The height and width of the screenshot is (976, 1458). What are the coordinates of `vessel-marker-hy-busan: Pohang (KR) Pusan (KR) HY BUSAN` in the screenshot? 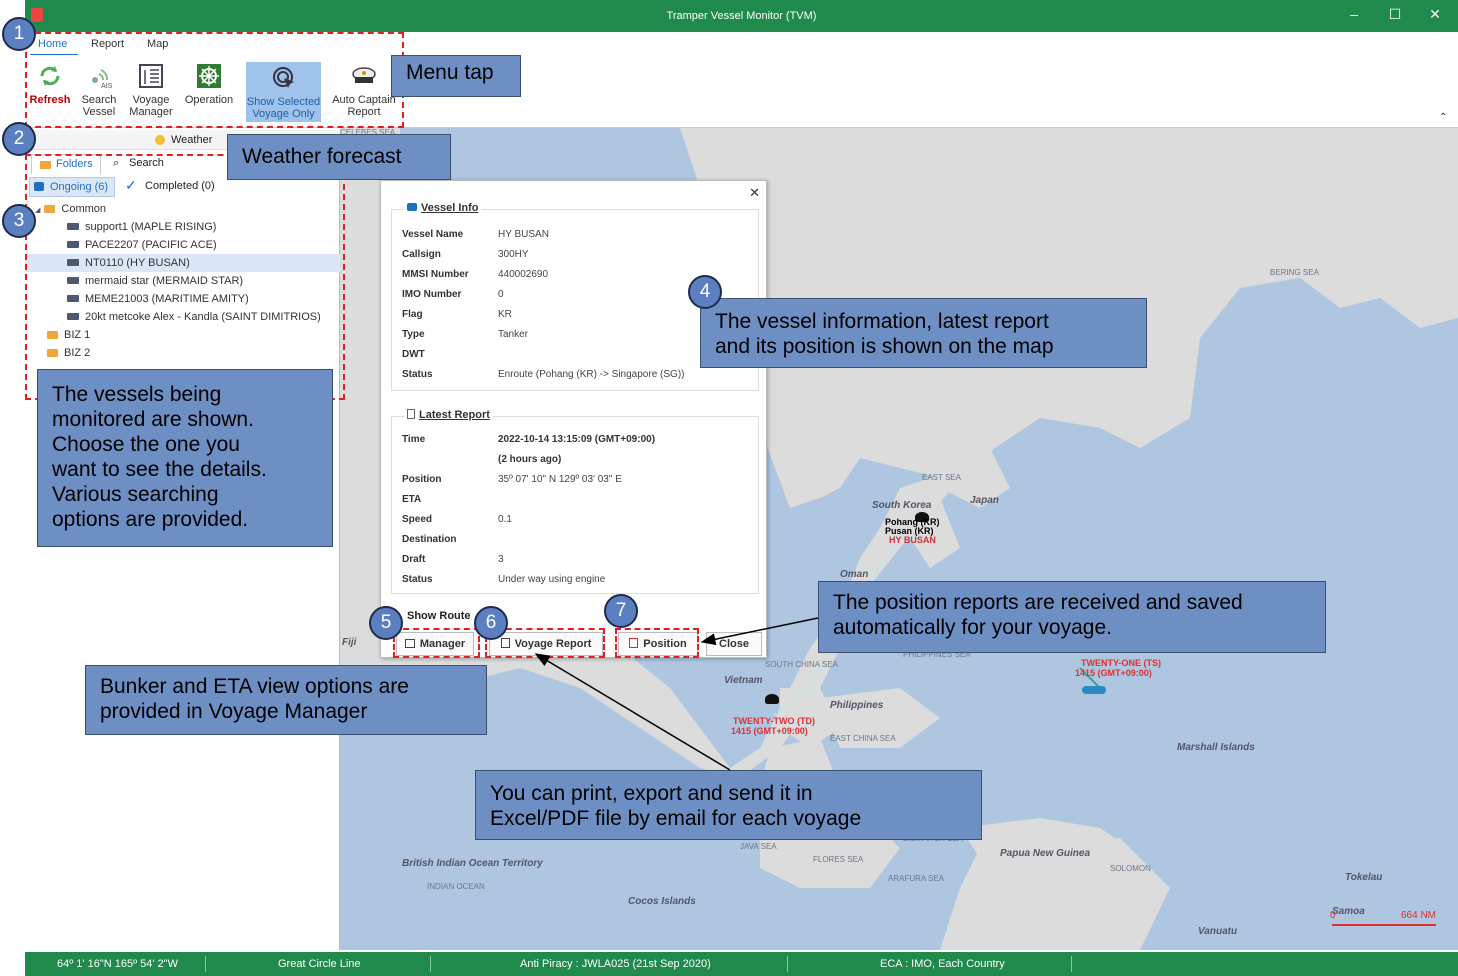 It's located at (948, 530).